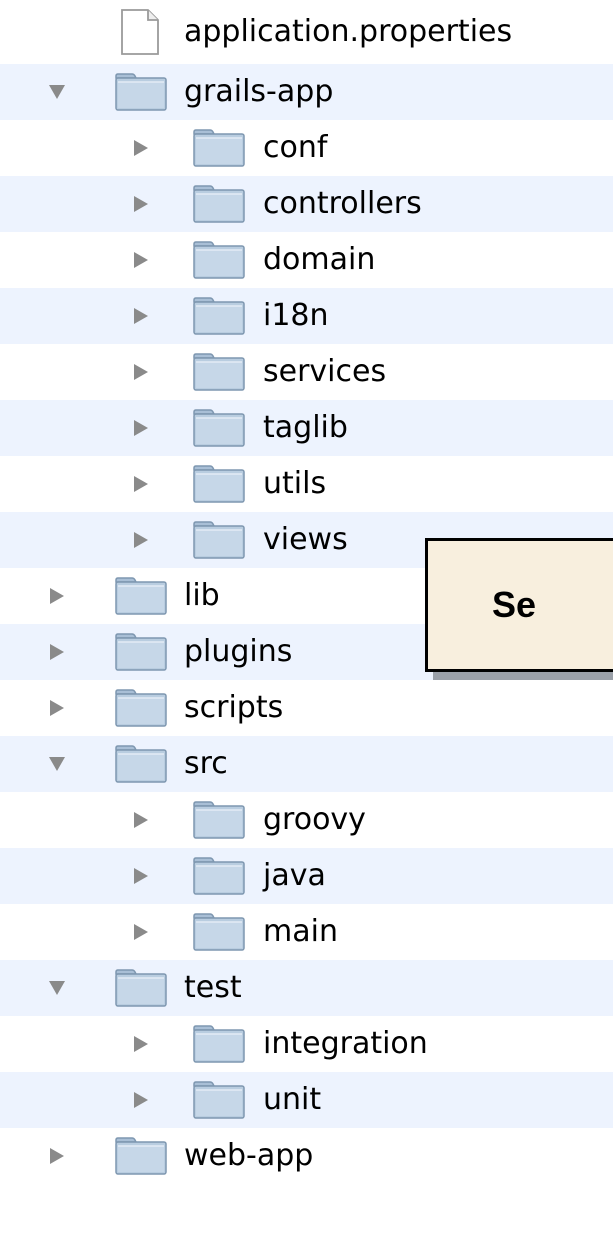 The height and width of the screenshot is (1233, 613). Describe the element at coordinates (319, 259) in the screenshot. I see `tree-item-label: domain` at that location.